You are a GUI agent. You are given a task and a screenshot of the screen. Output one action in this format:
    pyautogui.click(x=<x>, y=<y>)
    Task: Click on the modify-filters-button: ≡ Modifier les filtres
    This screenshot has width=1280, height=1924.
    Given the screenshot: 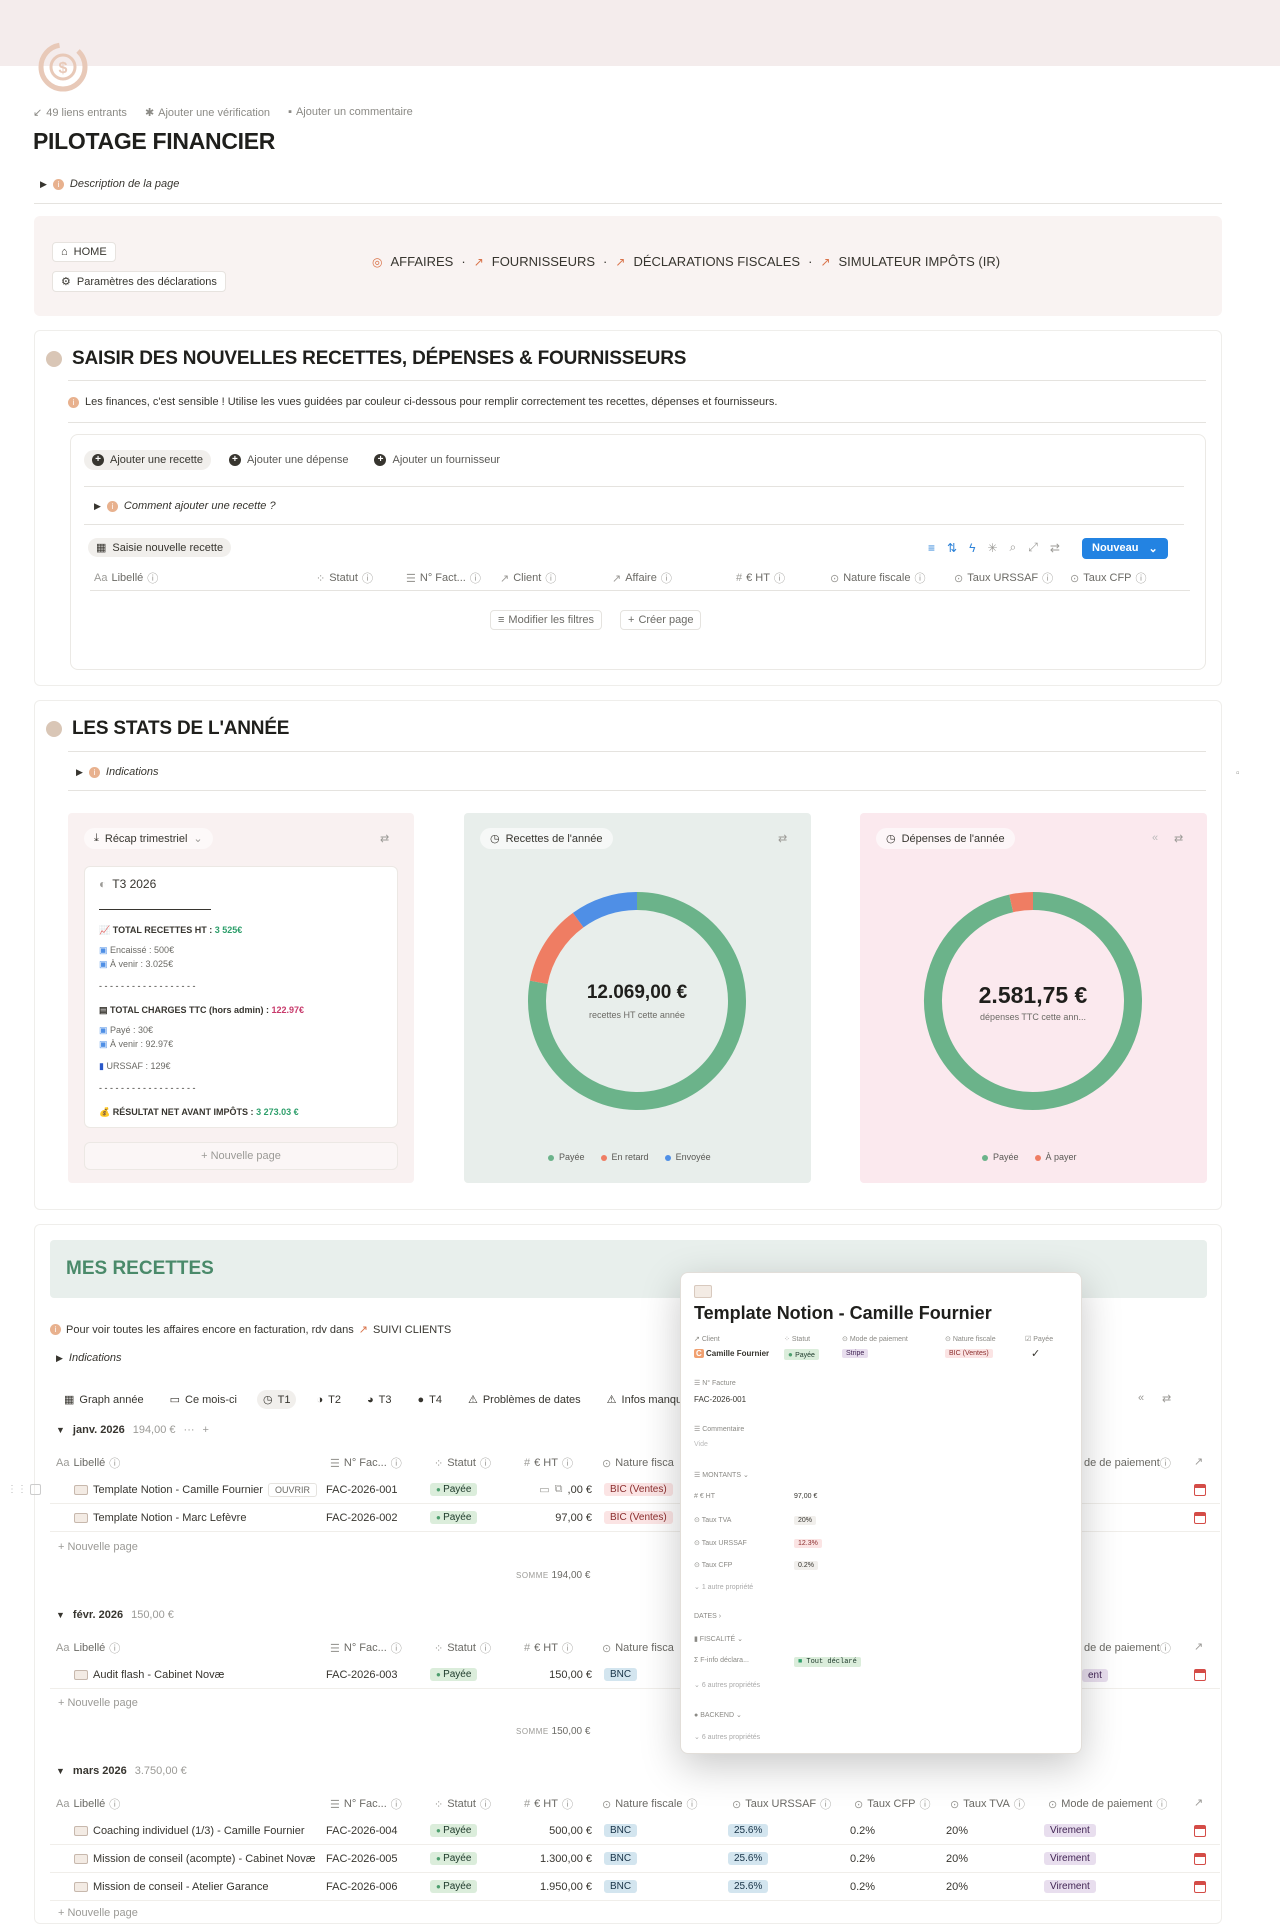 What is the action you would take?
    pyautogui.click(x=546, y=620)
    